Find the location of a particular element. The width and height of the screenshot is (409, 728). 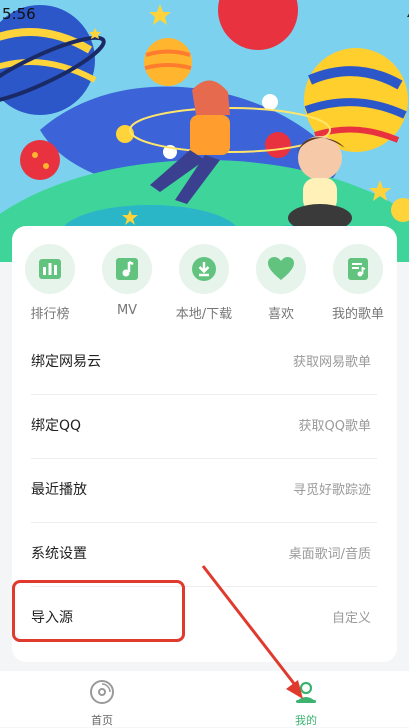

menu-item-hint: 获取QQ歌单 is located at coordinates (334, 426).